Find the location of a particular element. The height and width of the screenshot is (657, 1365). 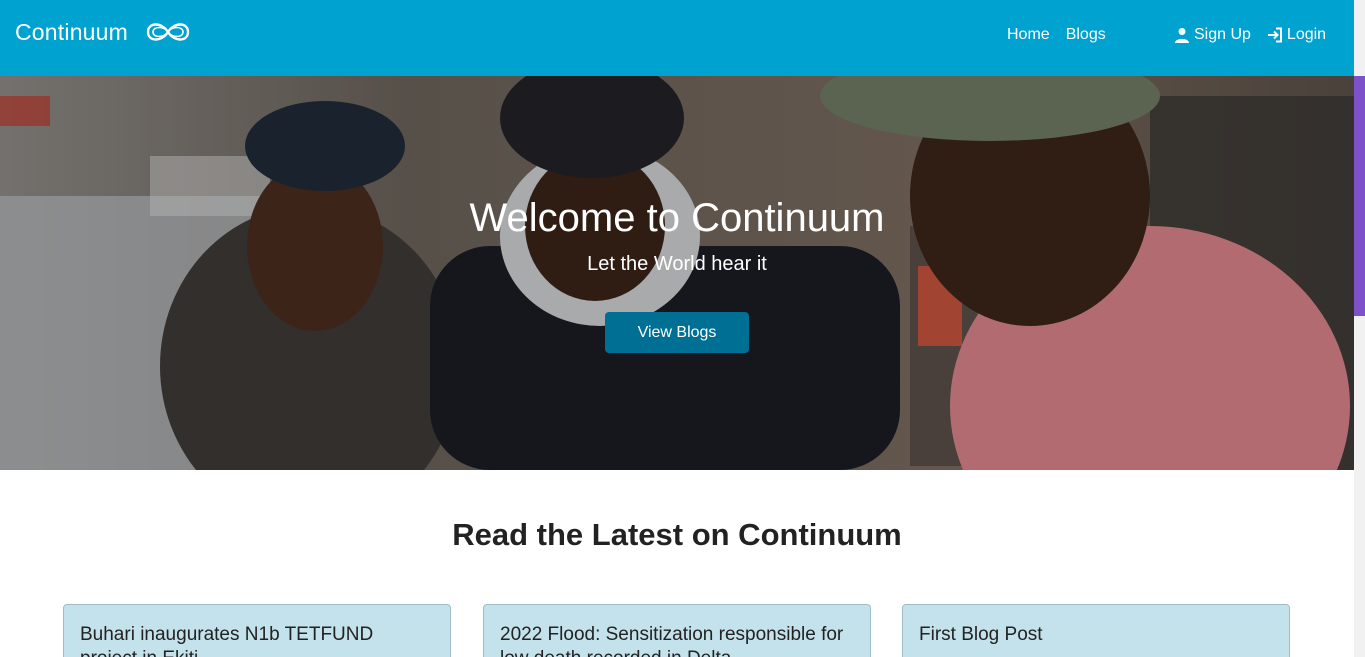

main-nav: Home Blogs is located at coordinates (1056, 35).